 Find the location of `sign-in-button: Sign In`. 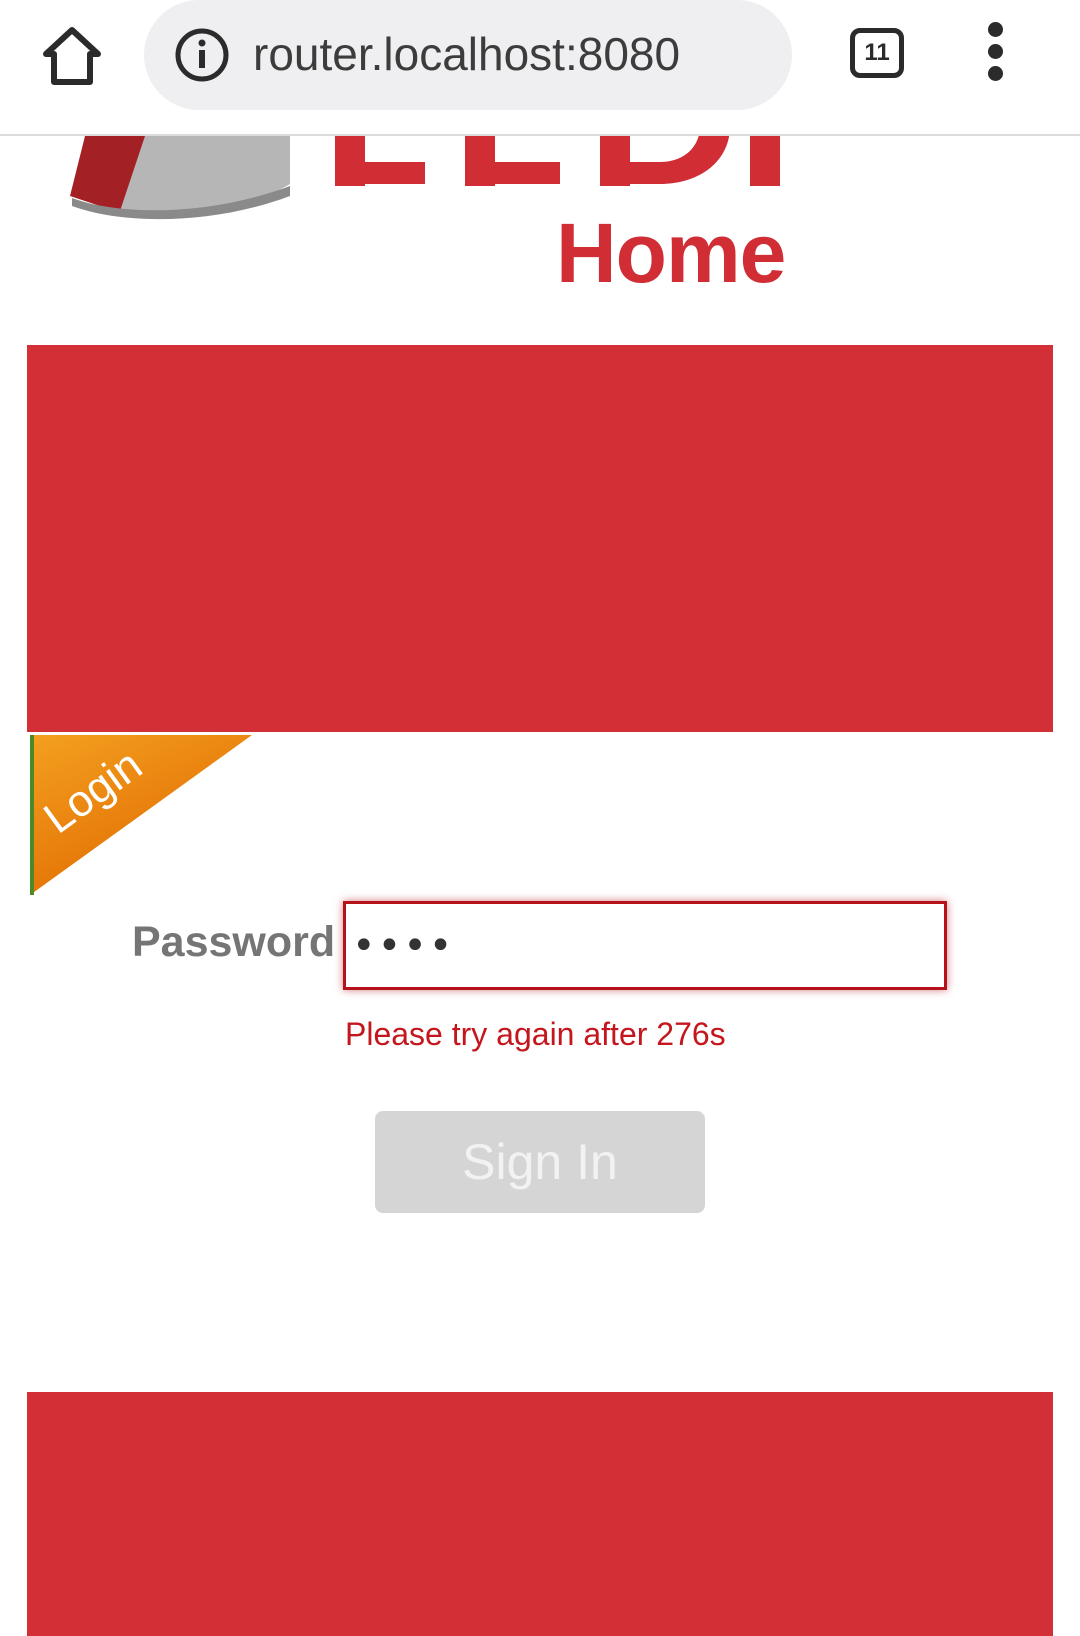

sign-in-button: Sign In is located at coordinates (540, 1162).